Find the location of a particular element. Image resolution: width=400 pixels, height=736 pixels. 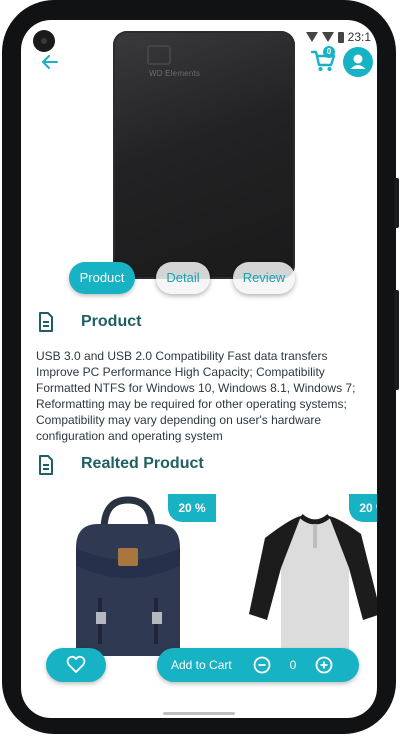

tab-review: Review is located at coordinates (264, 278).